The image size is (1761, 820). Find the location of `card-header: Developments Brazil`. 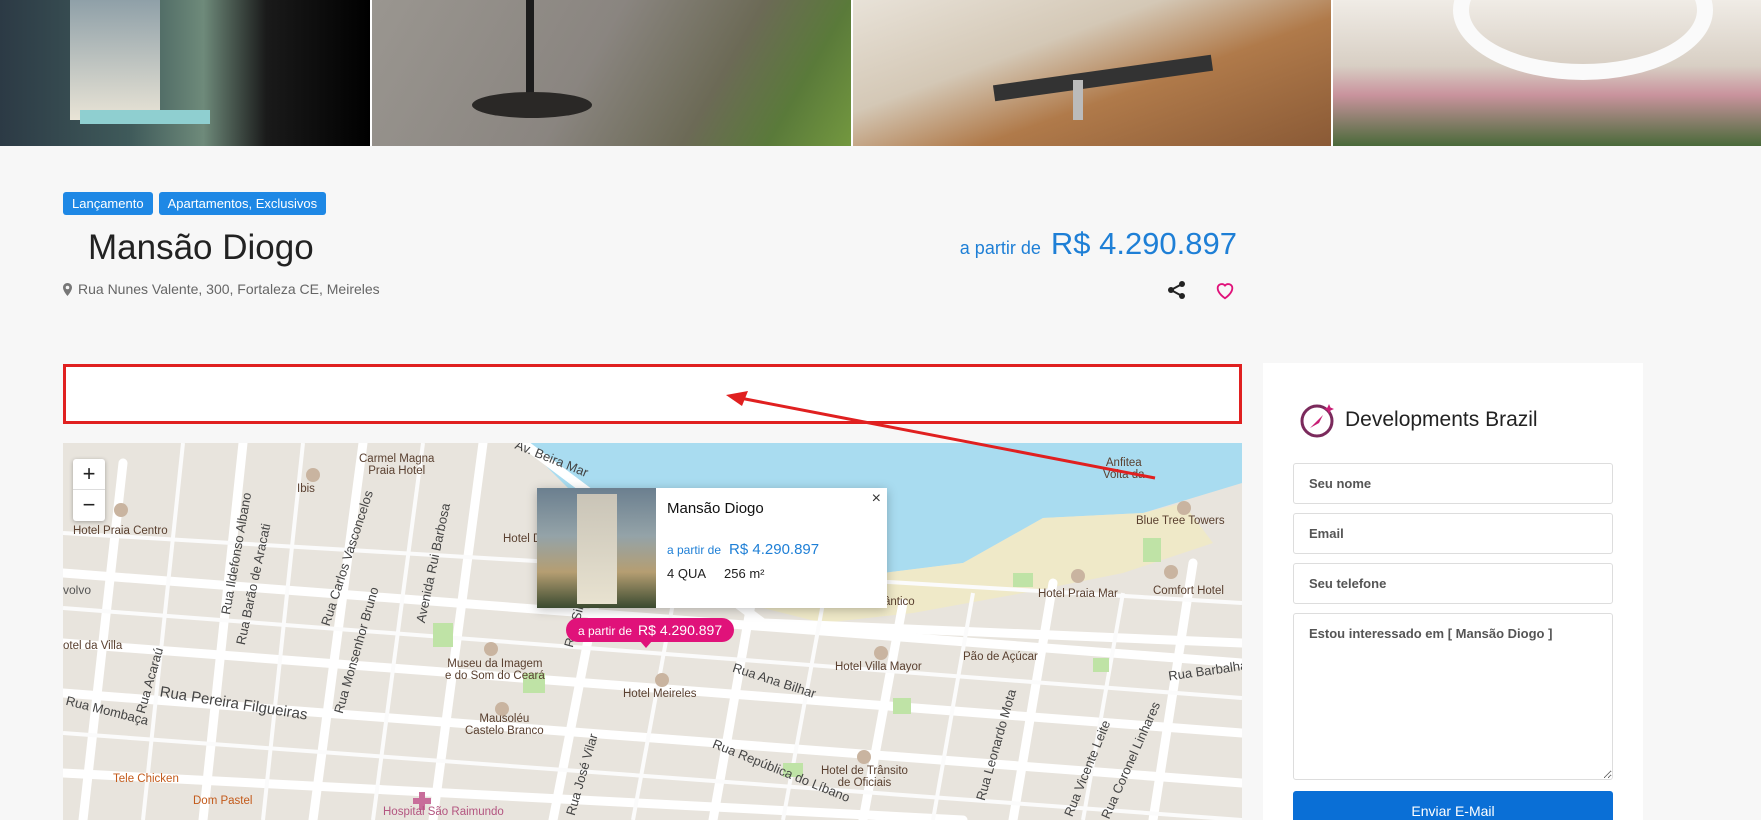

card-header: Developments Brazil is located at coordinates (1418, 420).